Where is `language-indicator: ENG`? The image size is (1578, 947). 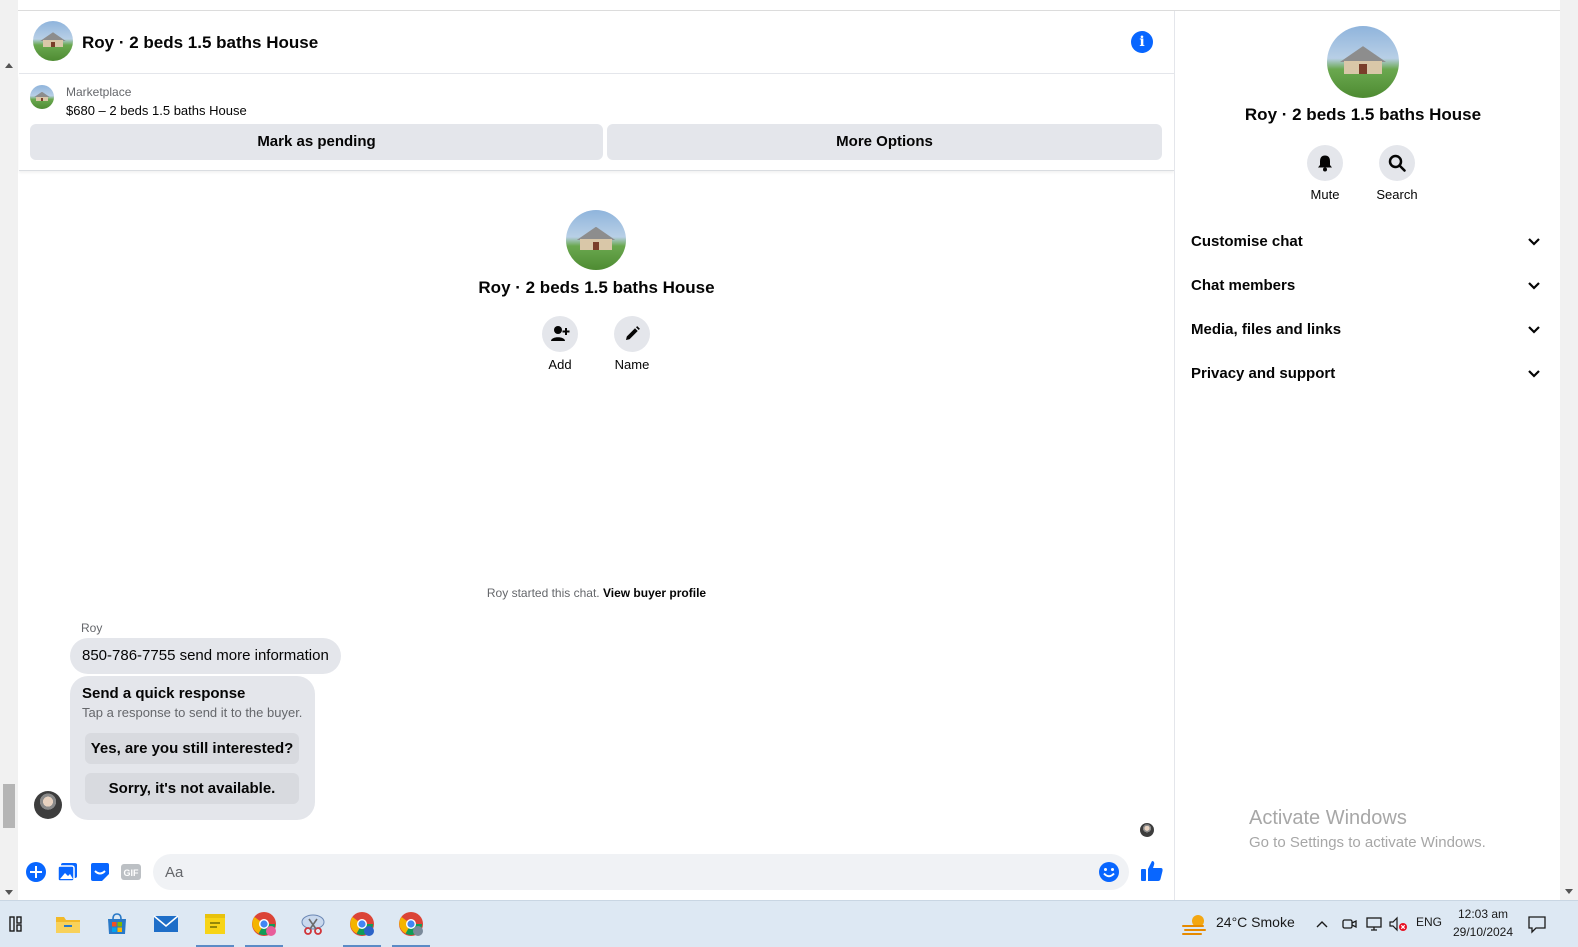
language-indicator: ENG is located at coordinates (1429, 922).